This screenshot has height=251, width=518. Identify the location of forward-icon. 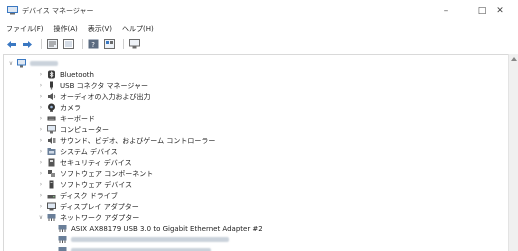
(27, 44).